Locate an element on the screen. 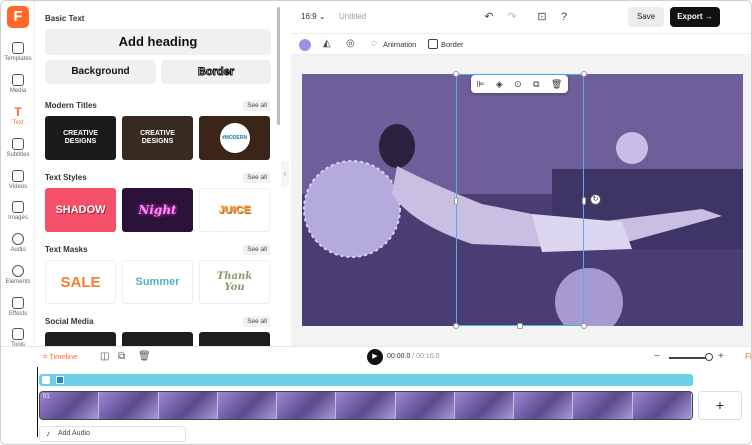 This screenshot has height=445, width=752. modern-title-thumb-3: #MODERN is located at coordinates (234, 138).